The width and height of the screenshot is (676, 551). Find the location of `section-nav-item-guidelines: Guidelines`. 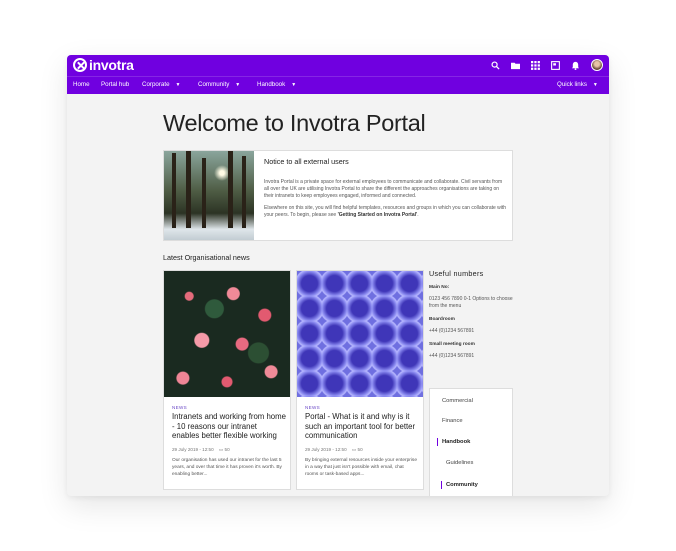

section-nav-item-guidelines: Guidelines is located at coordinates (459, 463).